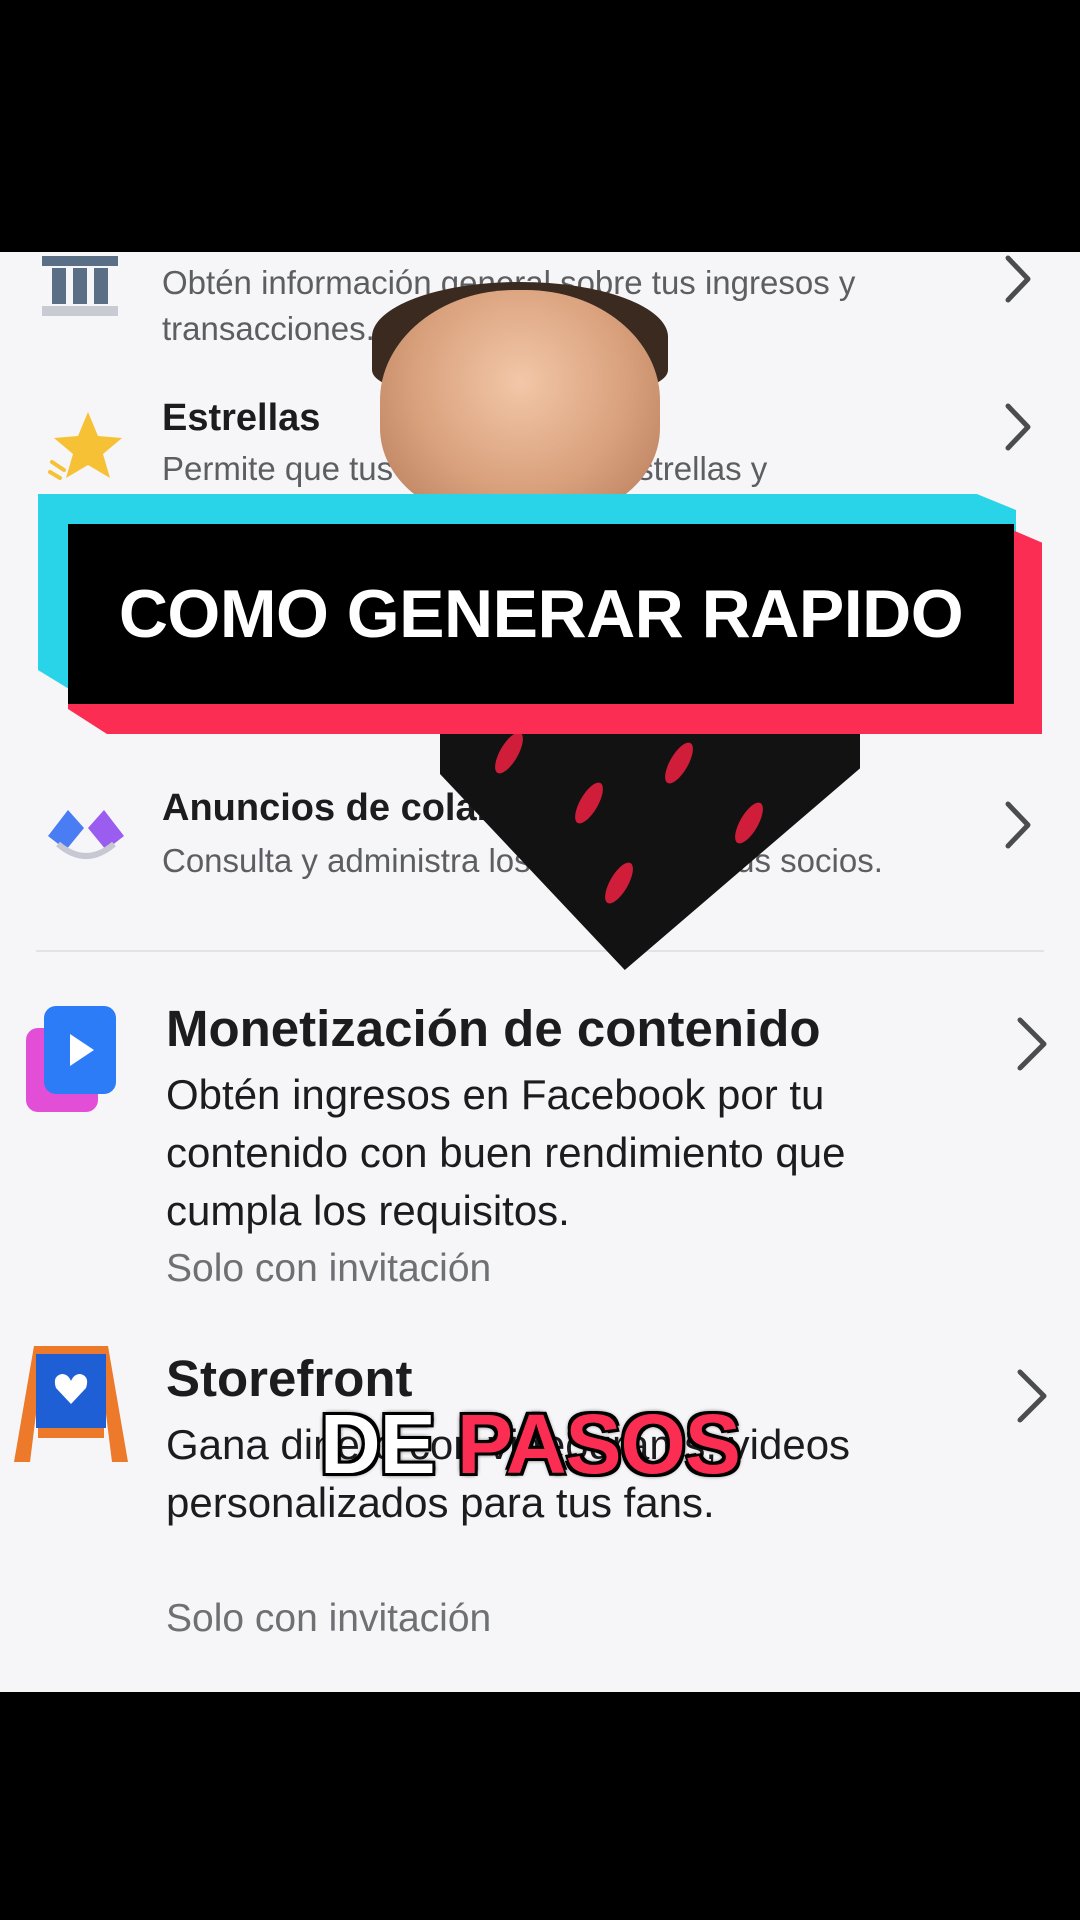 The image size is (1080, 1920). I want to click on handshake-icon, so click(86, 832).